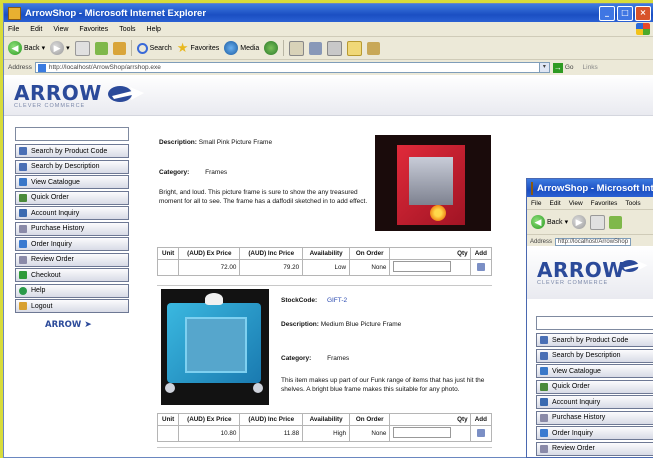  I want to click on nav-label: Order Inquiry, so click(51, 244).